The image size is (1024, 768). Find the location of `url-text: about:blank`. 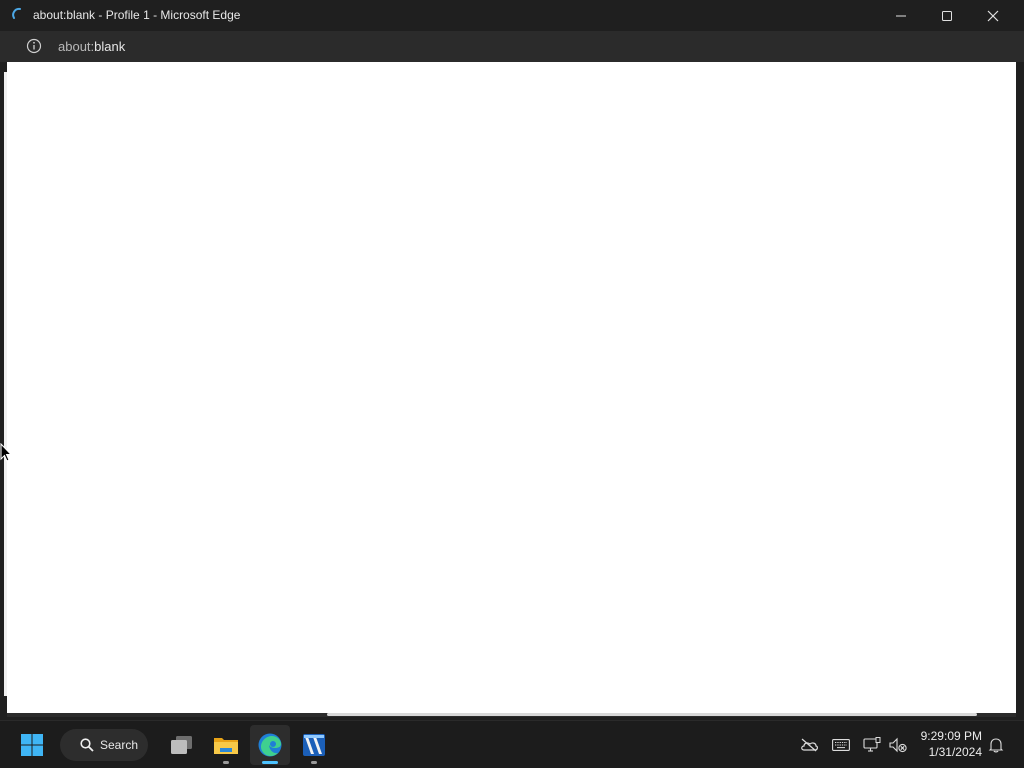

url-text: about:blank is located at coordinates (91, 46).